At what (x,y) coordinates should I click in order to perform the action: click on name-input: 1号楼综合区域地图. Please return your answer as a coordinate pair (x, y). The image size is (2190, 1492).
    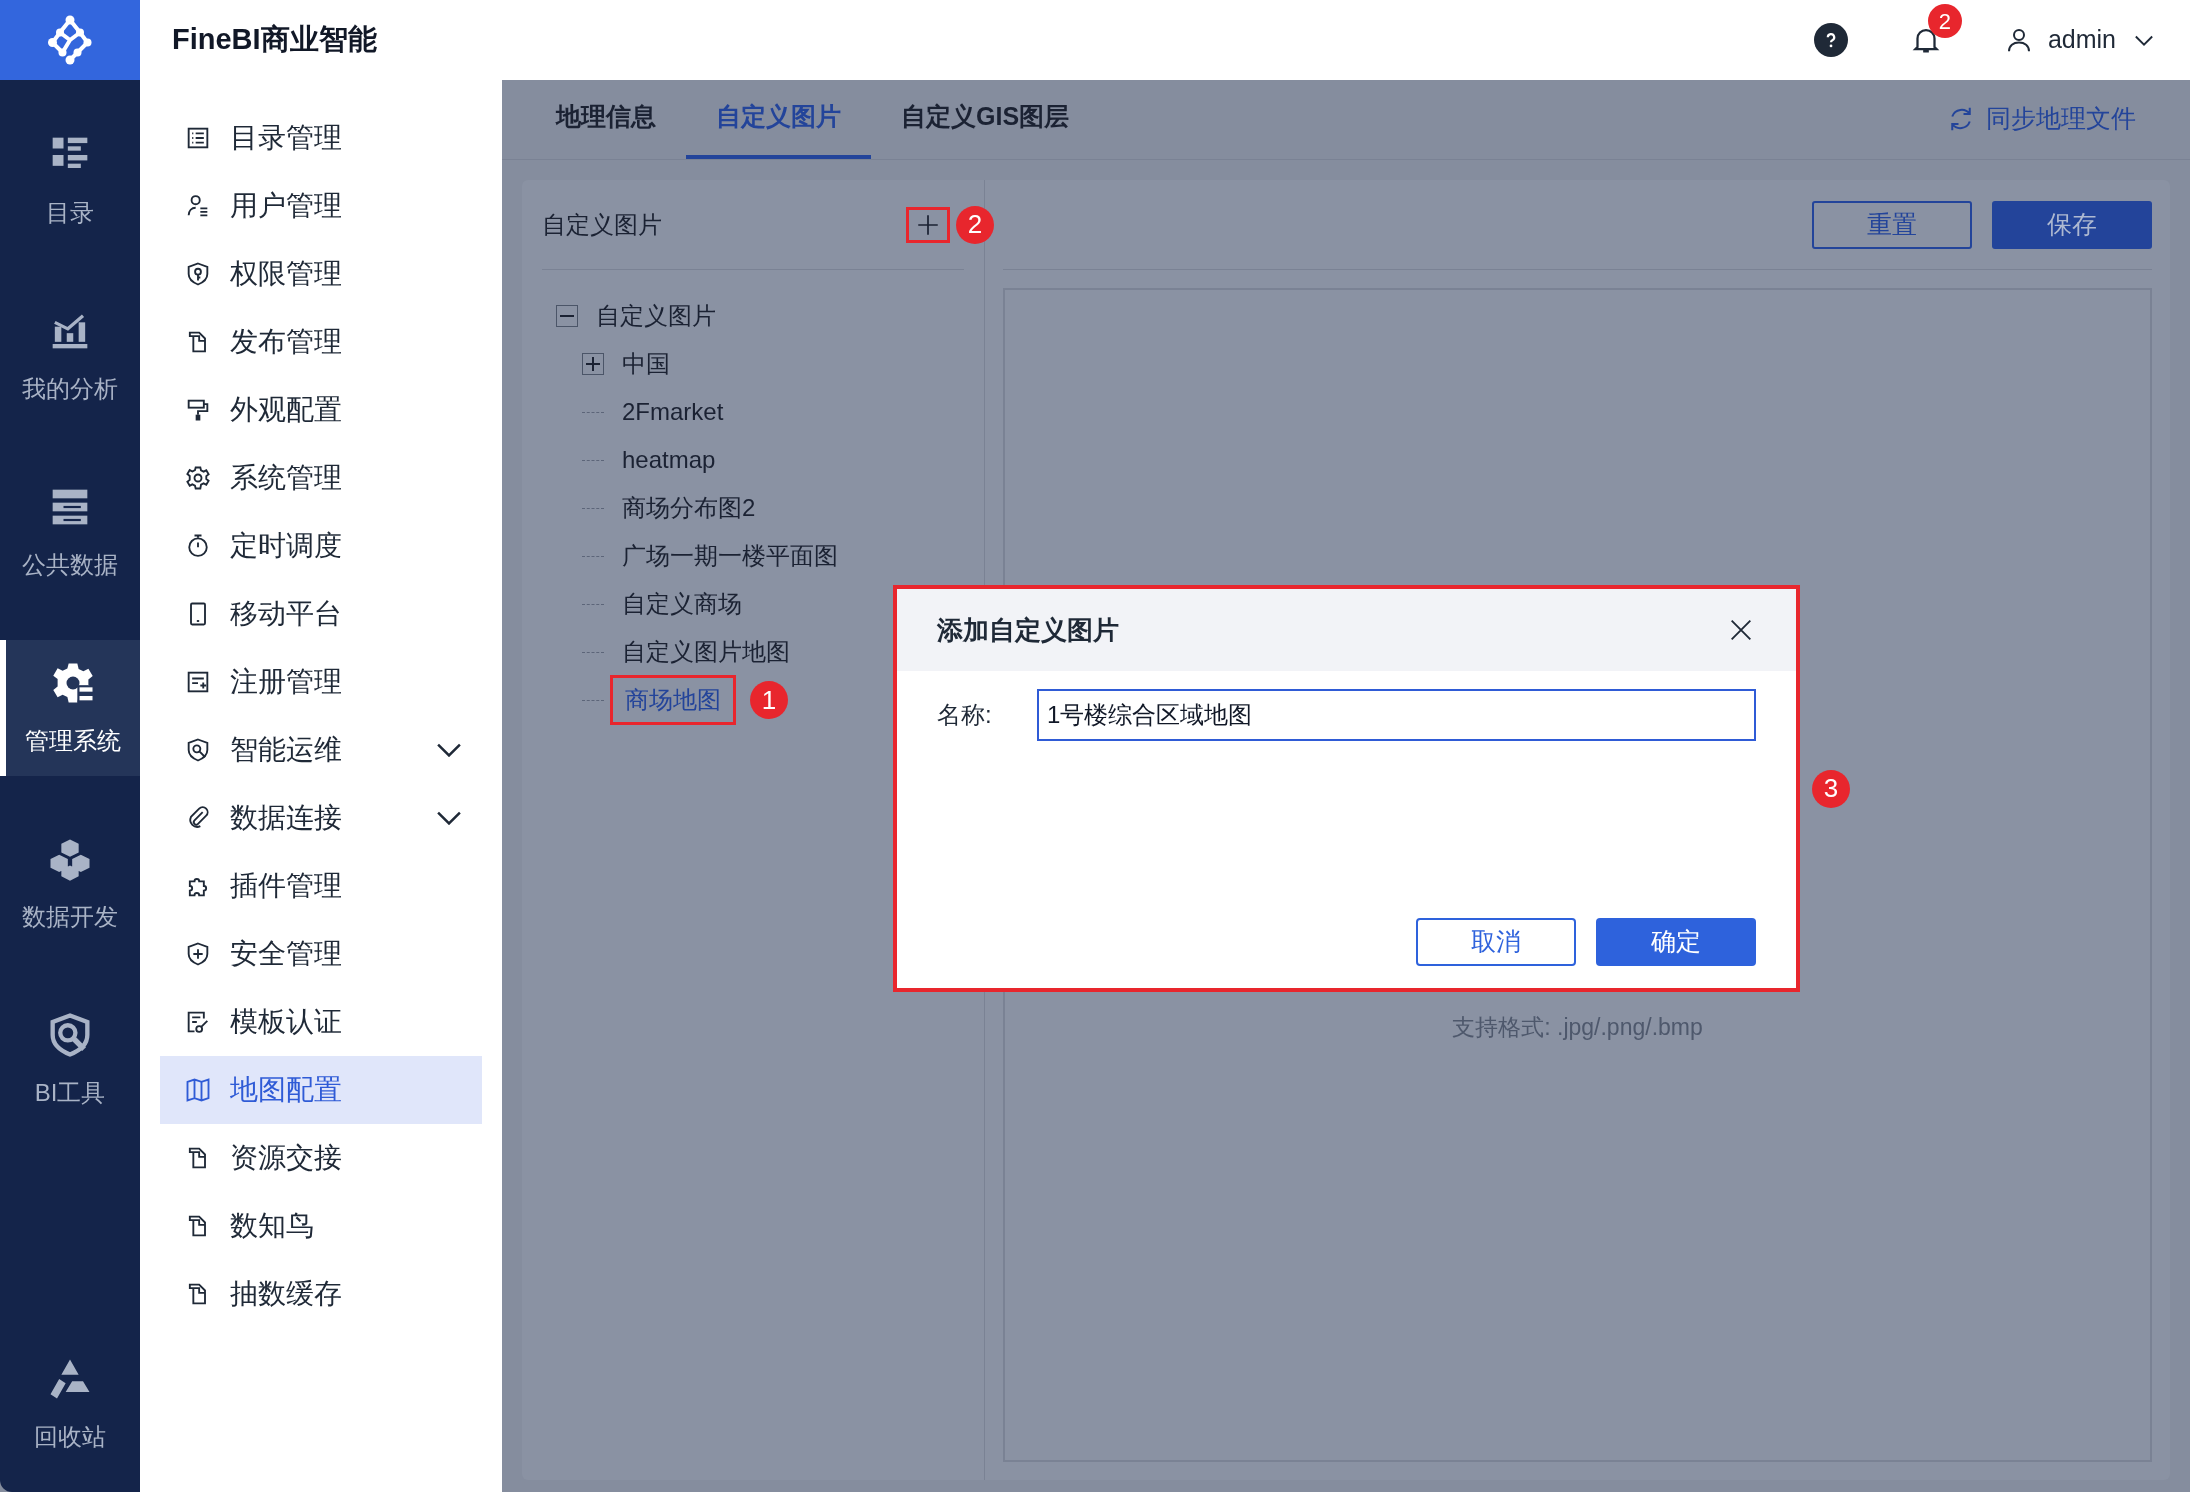
    Looking at the image, I should click on (1396, 715).